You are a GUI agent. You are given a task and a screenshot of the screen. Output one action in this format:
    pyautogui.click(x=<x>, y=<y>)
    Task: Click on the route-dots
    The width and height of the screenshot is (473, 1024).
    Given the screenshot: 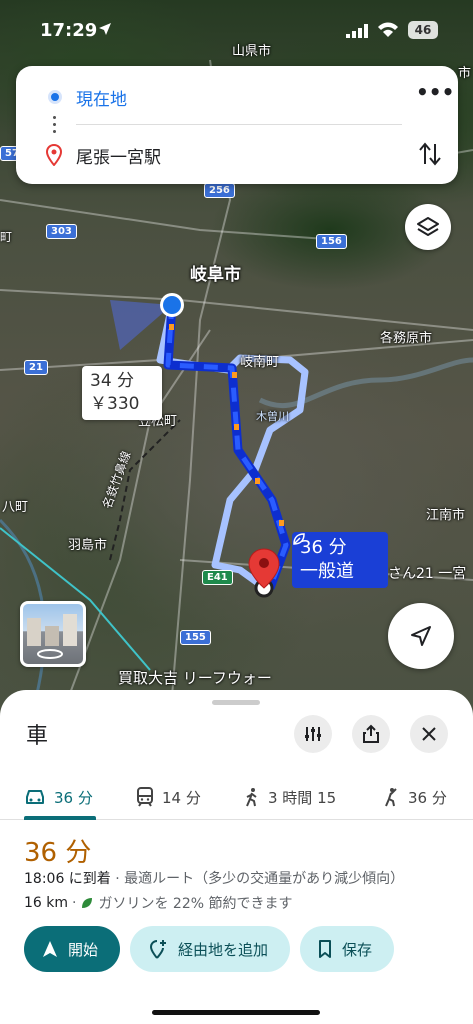 What is the action you would take?
    pyautogui.click(x=54, y=125)
    